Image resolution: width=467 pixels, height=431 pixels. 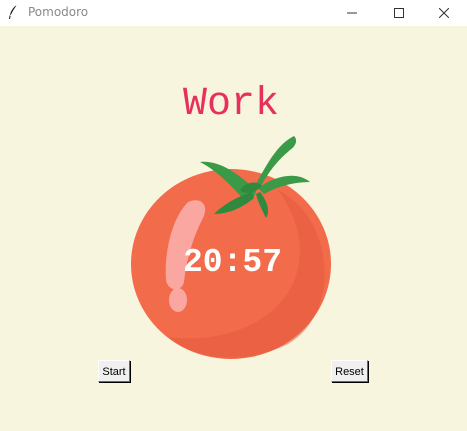 What do you see at coordinates (13, 11) in the screenshot?
I see `feather-icon` at bounding box center [13, 11].